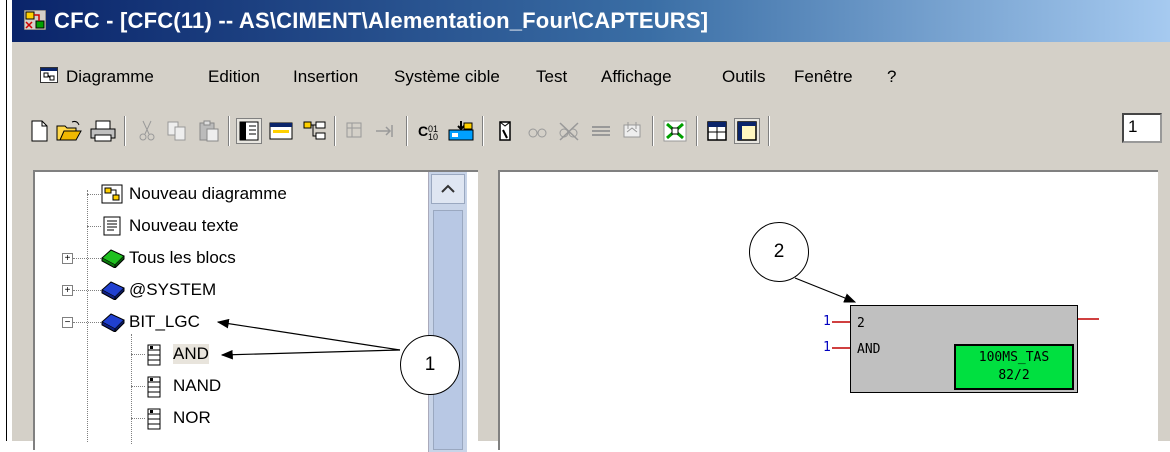 Image resolution: width=1170 pixels, height=452 pixels. What do you see at coordinates (779, 252) in the screenshot?
I see `callout-2: 2` at bounding box center [779, 252].